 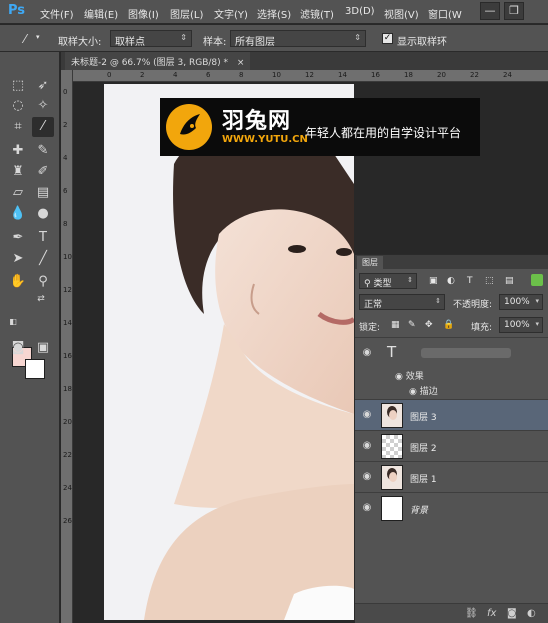 I want to click on menu-edit: 编辑(E), so click(x=101, y=13).